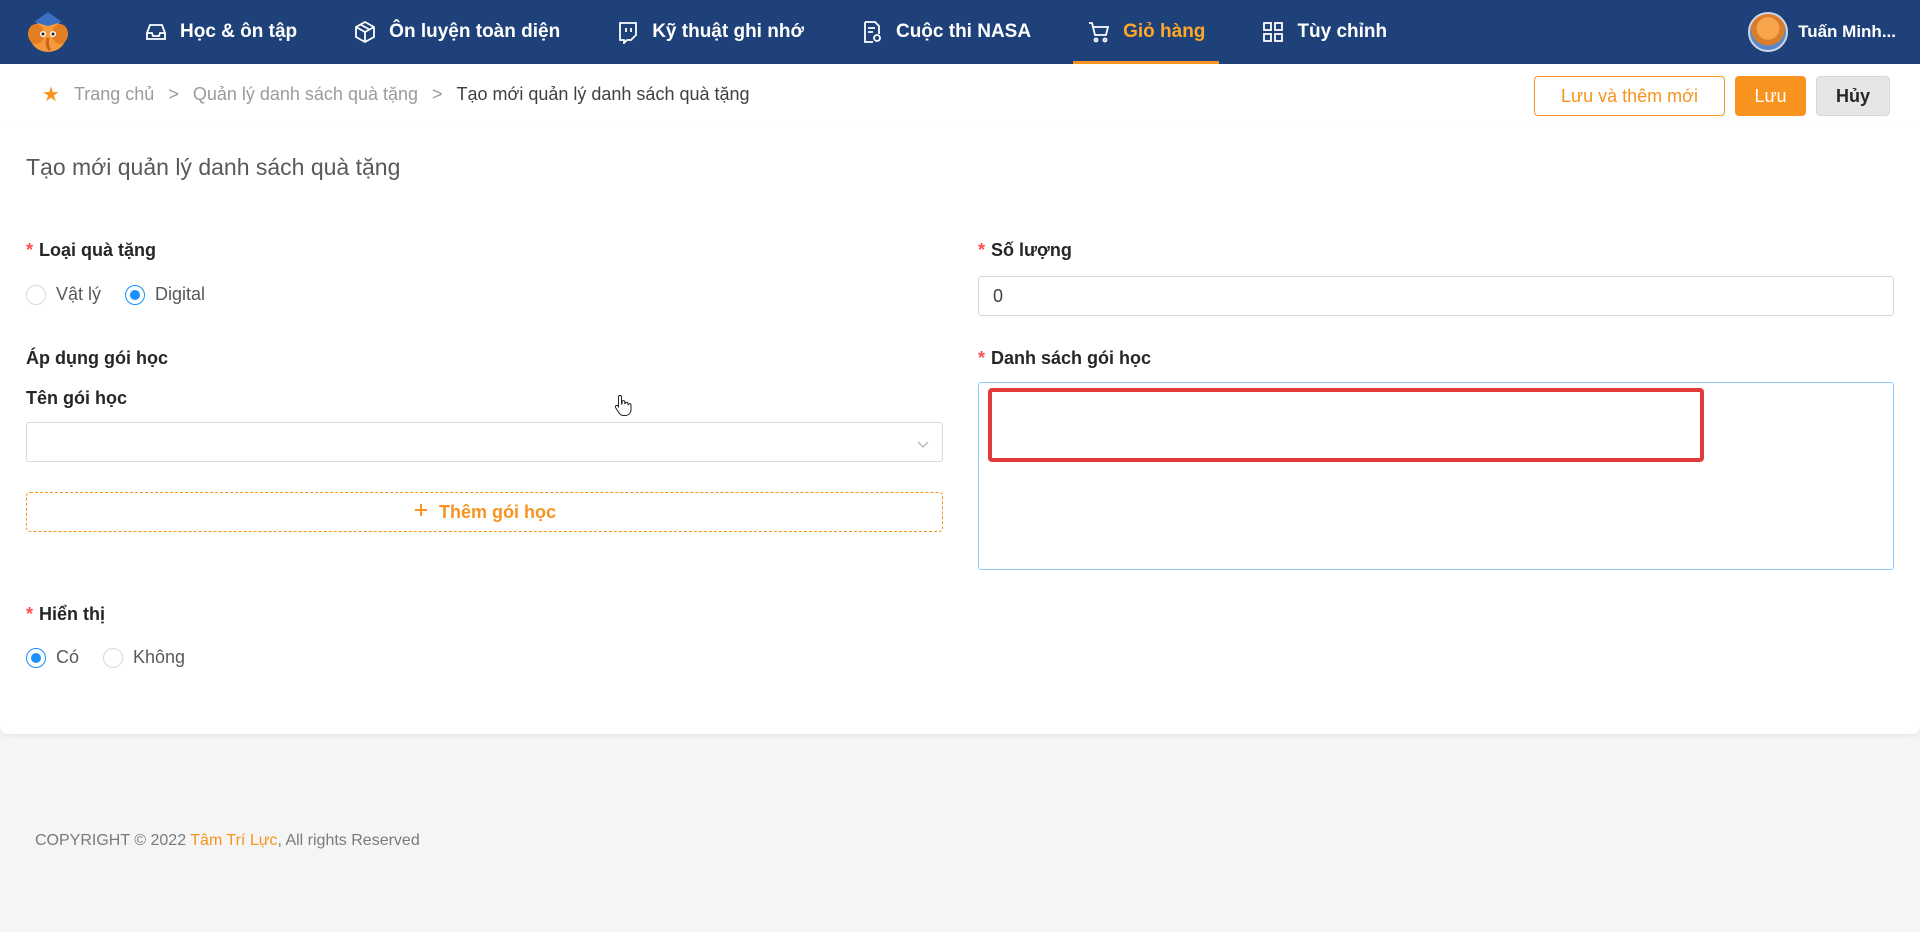  I want to click on hand-cursor-icon, so click(623, 405).